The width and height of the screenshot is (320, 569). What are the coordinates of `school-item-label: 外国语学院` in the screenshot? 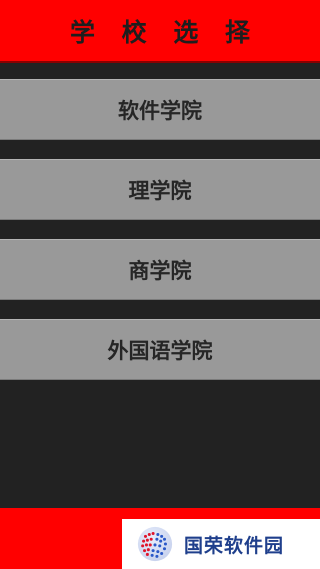 It's located at (160, 350).